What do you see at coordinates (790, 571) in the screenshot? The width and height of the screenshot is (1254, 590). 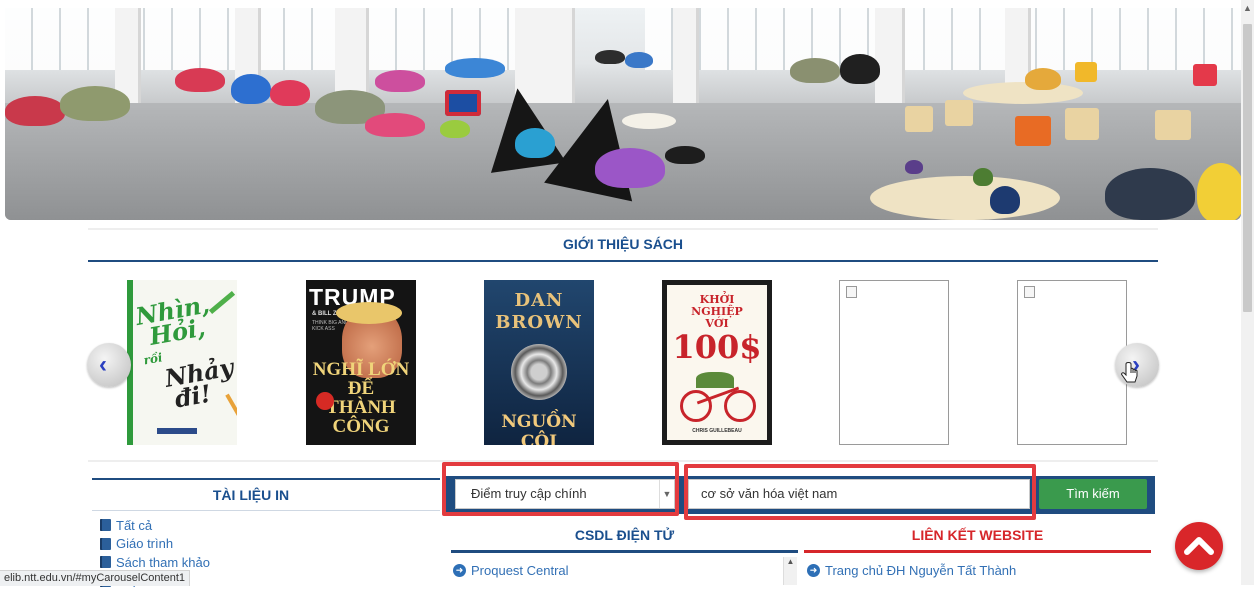 I see `list-scrollbar: ▲` at bounding box center [790, 571].